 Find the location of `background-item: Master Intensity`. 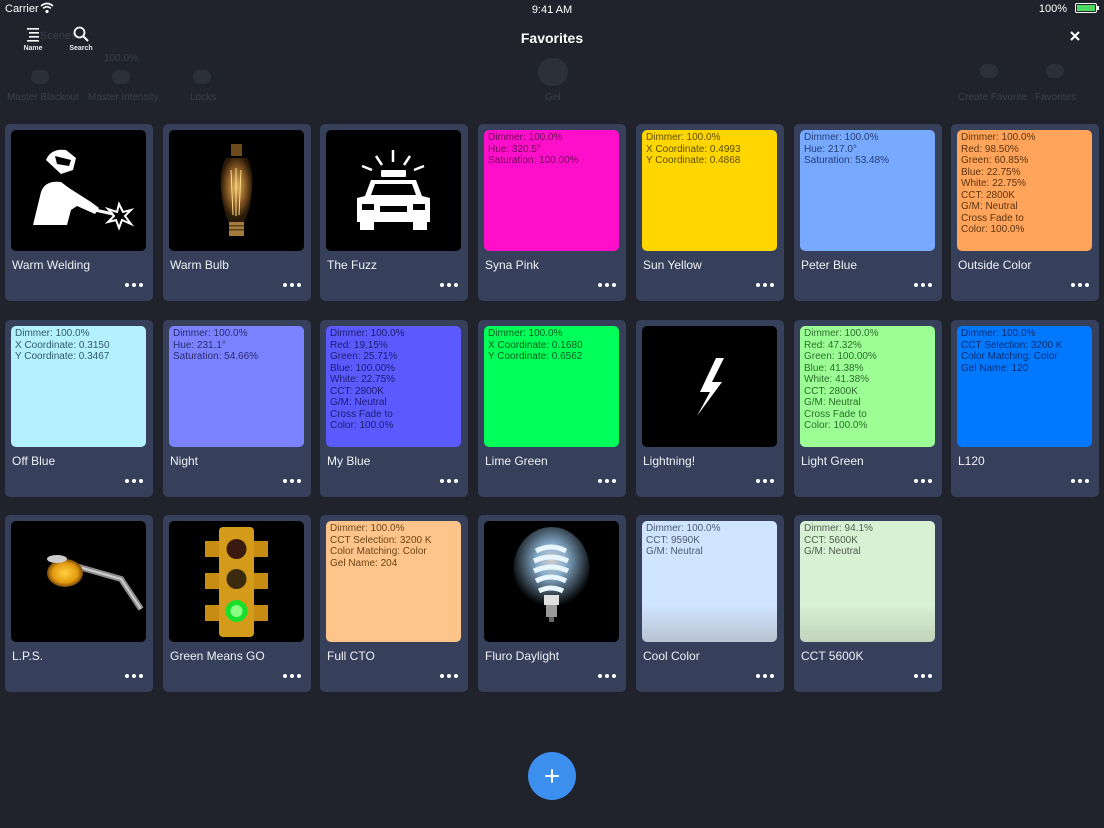

background-item: Master Intensity is located at coordinates (123, 97).